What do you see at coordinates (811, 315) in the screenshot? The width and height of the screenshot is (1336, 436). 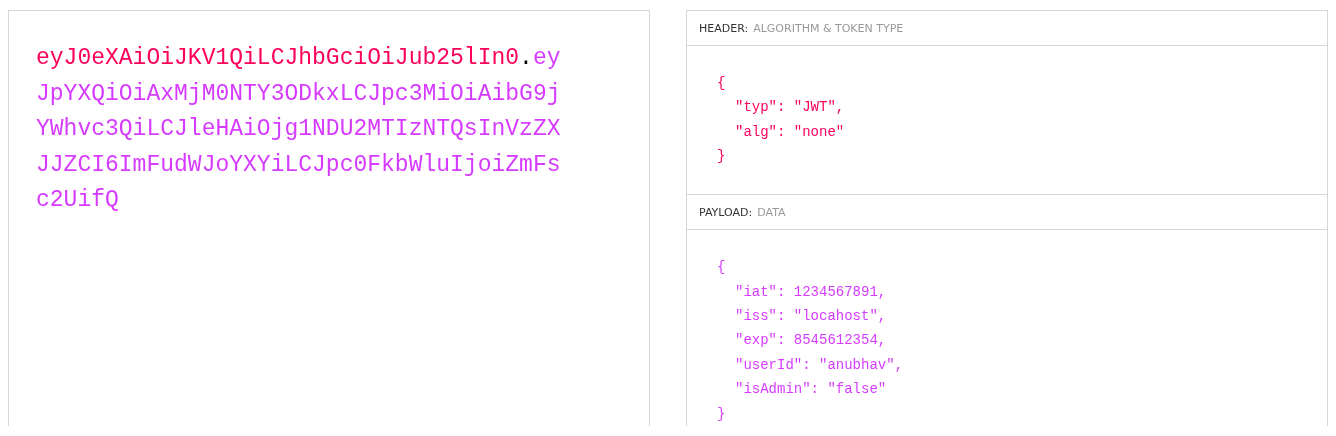 I see `json-entry: "iss": "locahost",` at bounding box center [811, 315].